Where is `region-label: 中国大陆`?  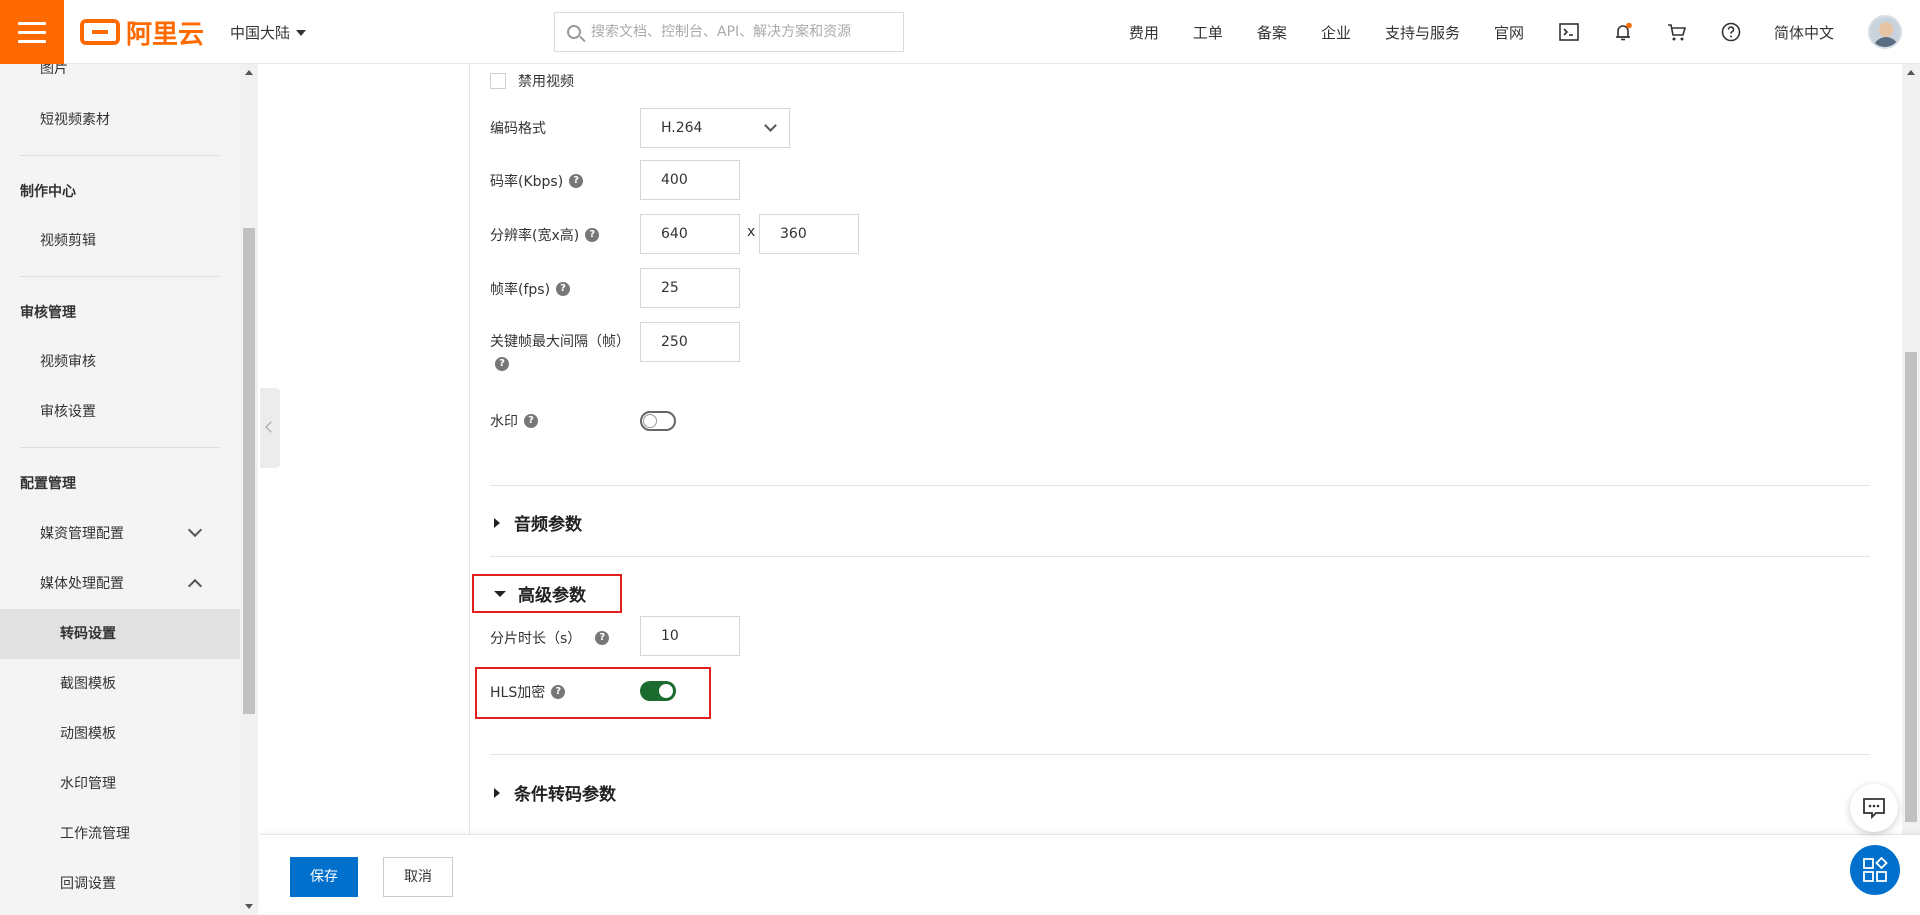 region-label: 中国大陆 is located at coordinates (260, 33).